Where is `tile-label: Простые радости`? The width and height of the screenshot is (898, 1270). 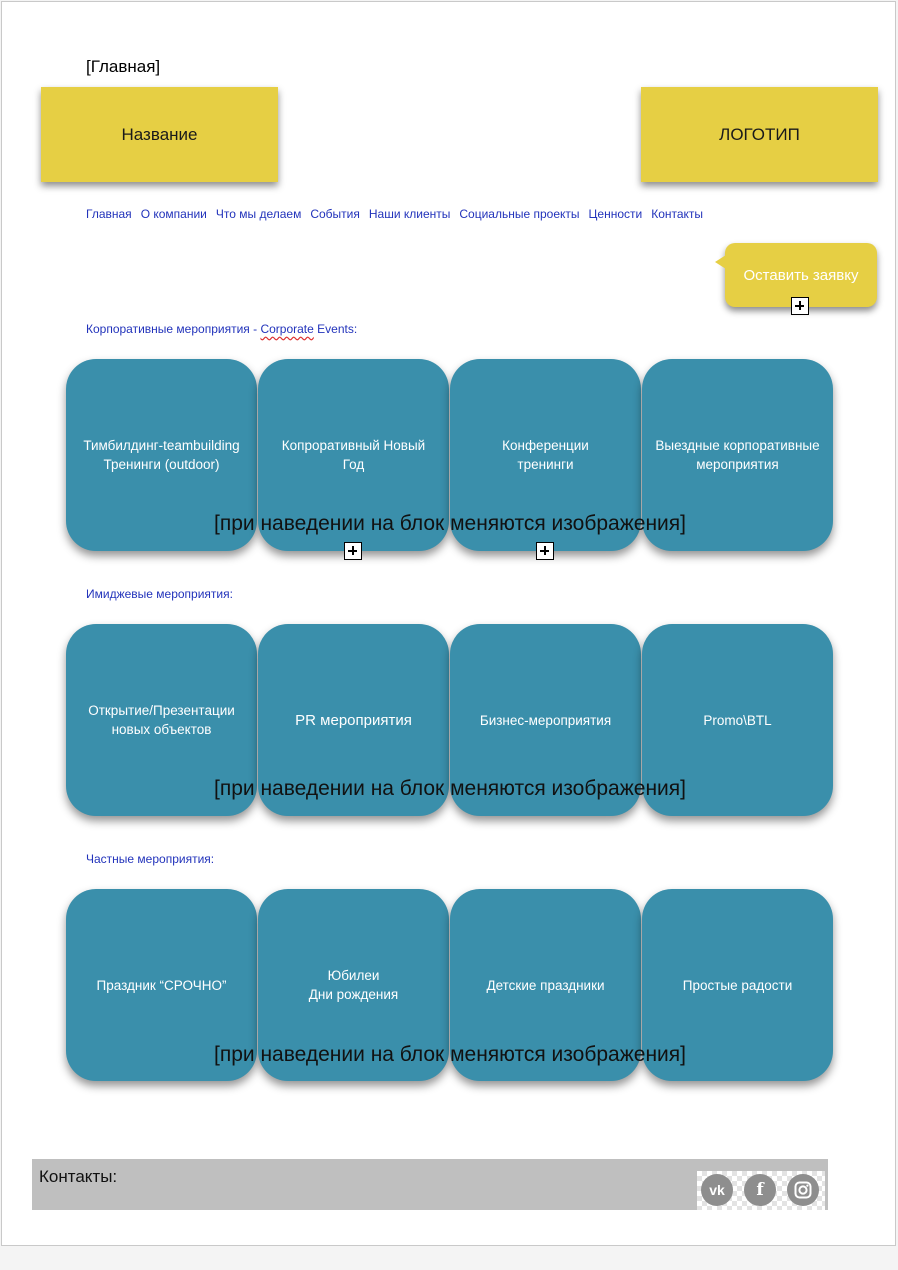 tile-label: Простые радости is located at coordinates (737, 985).